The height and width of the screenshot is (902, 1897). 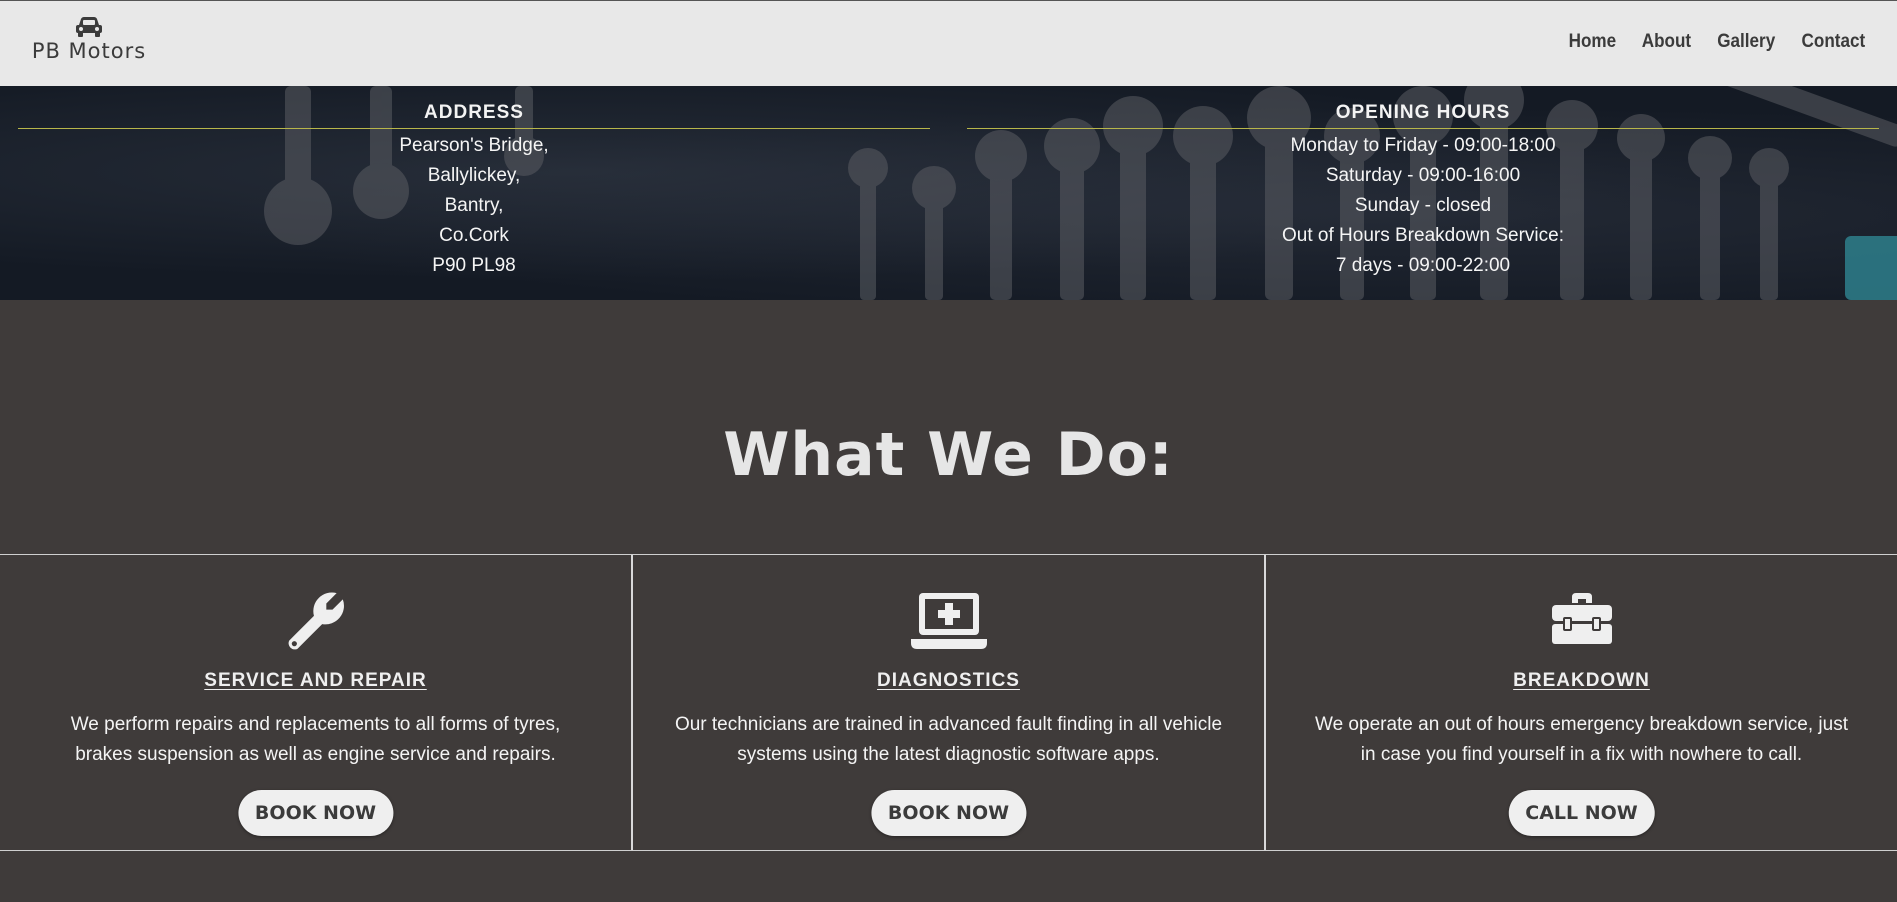 I want to click on car-icon, so click(x=89, y=27).